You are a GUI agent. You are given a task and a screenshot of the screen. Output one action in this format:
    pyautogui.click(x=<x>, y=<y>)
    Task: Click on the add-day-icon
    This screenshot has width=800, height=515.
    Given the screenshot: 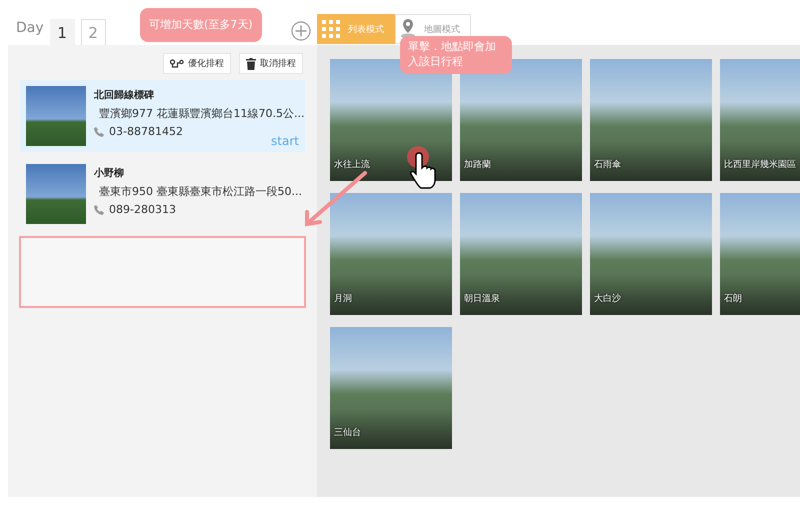 What is the action you would take?
    pyautogui.click(x=301, y=31)
    